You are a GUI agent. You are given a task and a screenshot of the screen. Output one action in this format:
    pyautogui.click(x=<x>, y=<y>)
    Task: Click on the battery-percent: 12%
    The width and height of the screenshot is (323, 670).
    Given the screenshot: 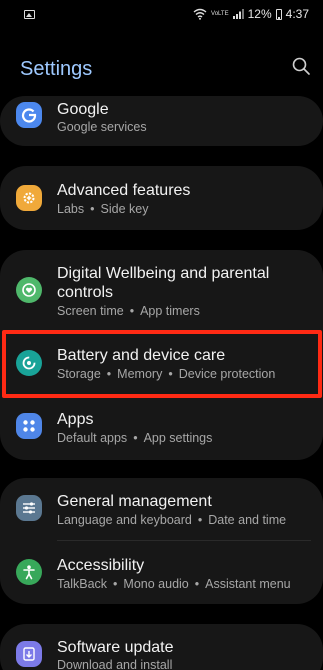 What is the action you would take?
    pyautogui.click(x=259, y=14)
    